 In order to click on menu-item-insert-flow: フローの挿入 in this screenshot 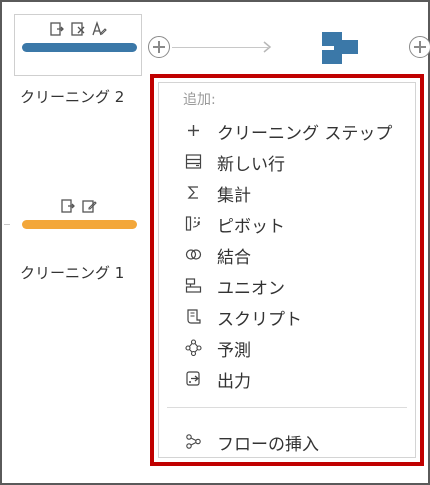, I will do `click(287, 441)`.